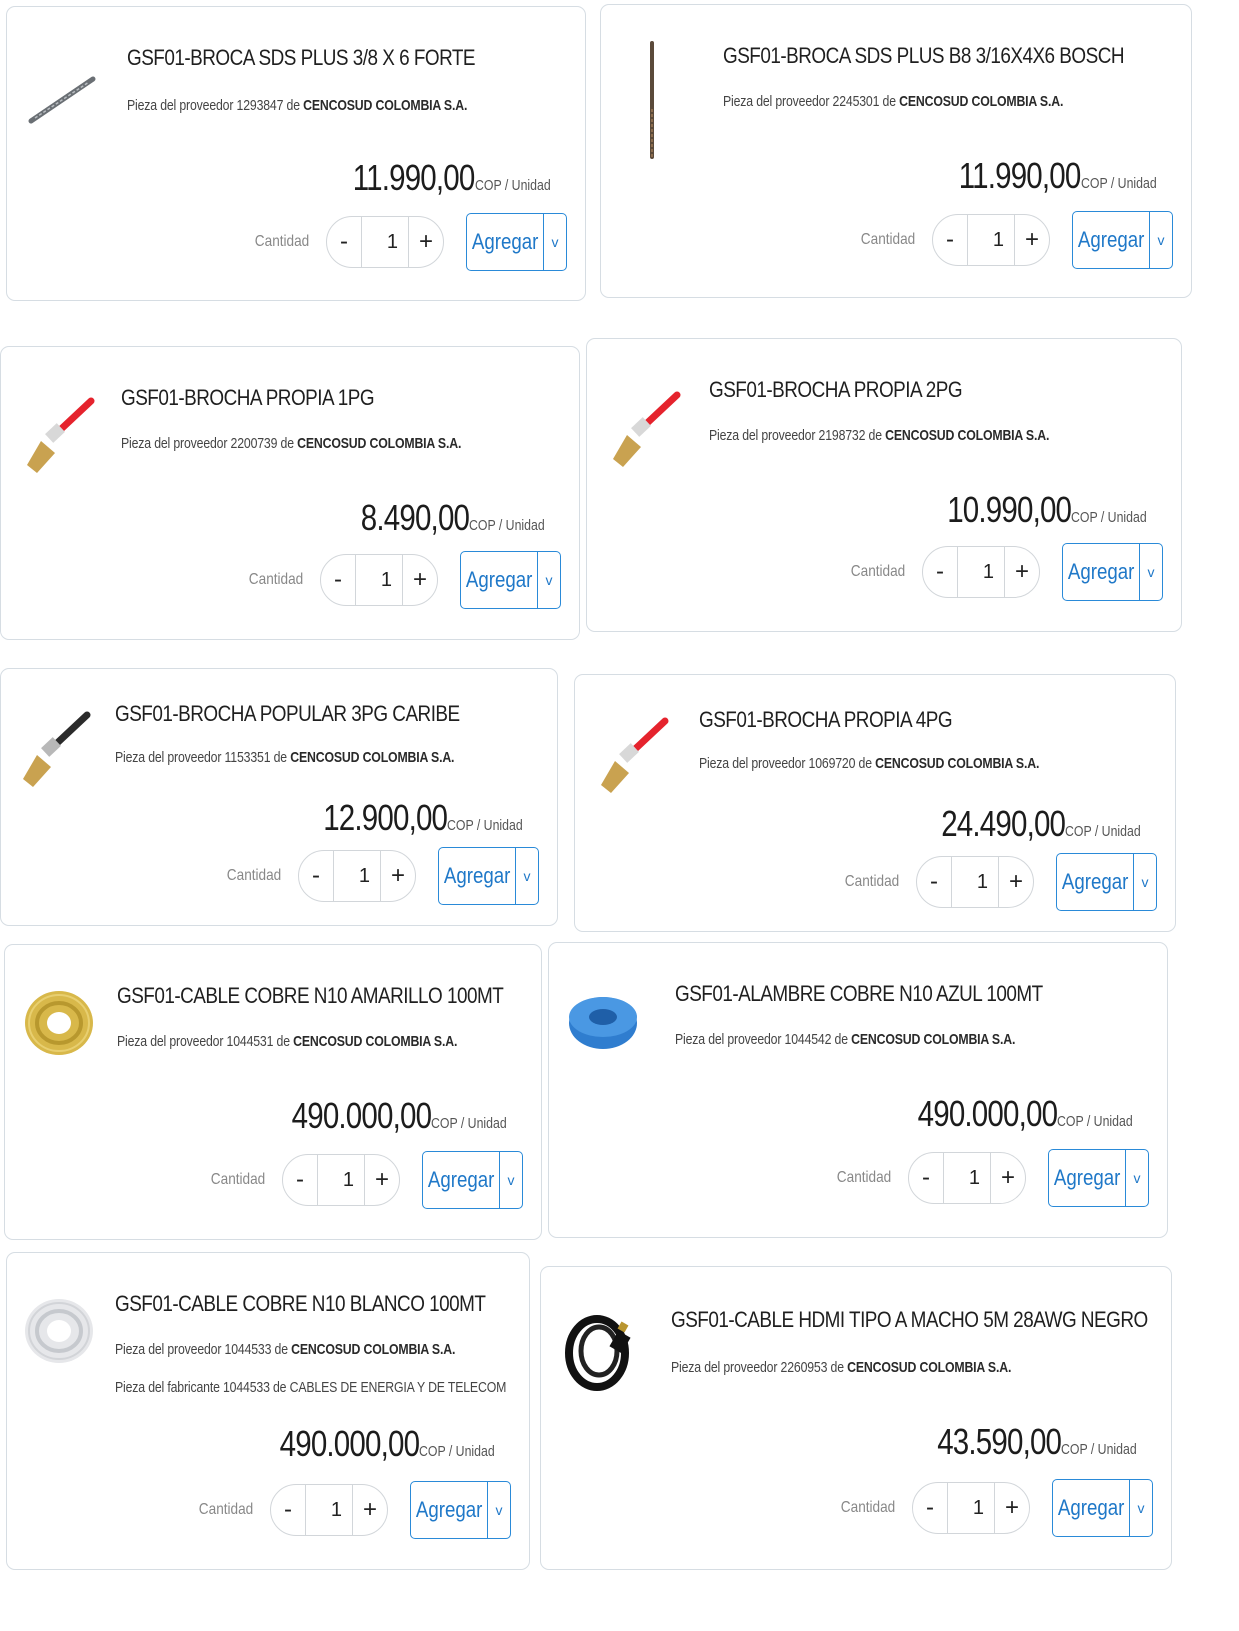 The height and width of the screenshot is (1631, 1239). What do you see at coordinates (836, 390) in the screenshot?
I see `product-title: GSF01-BROCHA PROPIA 2PG` at bounding box center [836, 390].